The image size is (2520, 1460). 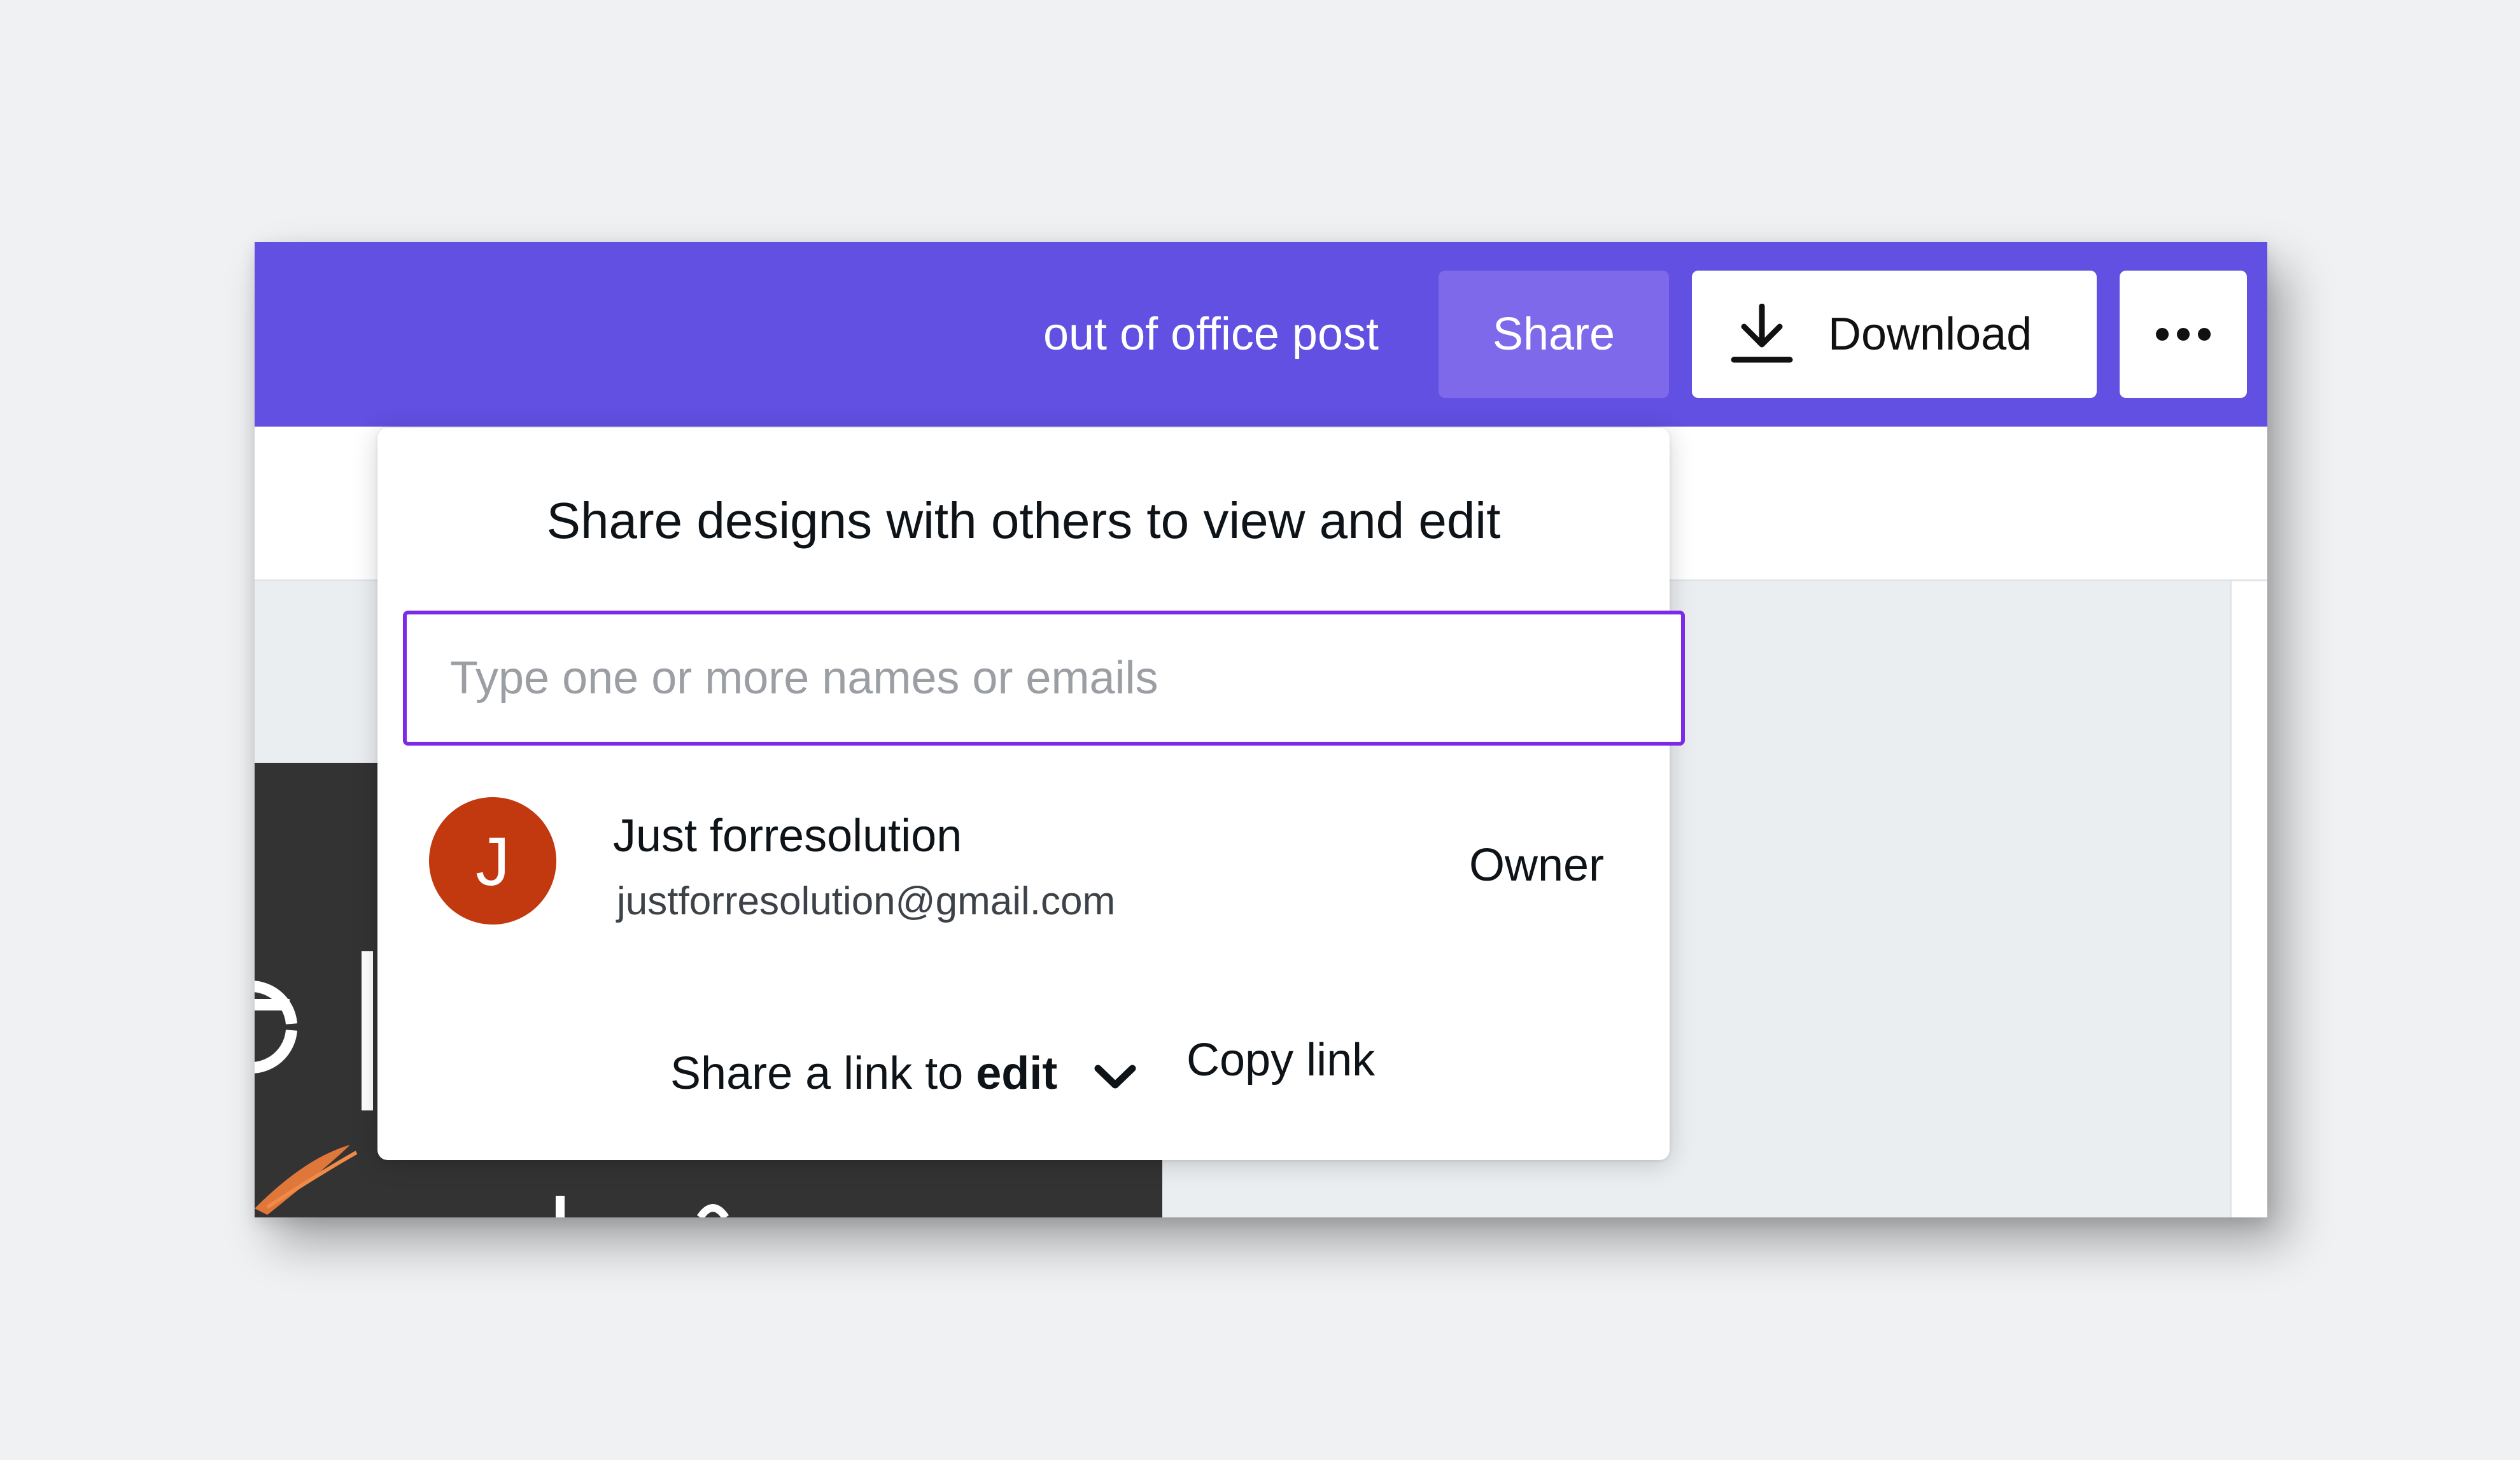 What do you see at coordinates (1554, 334) in the screenshot?
I see `share-button: Share` at bounding box center [1554, 334].